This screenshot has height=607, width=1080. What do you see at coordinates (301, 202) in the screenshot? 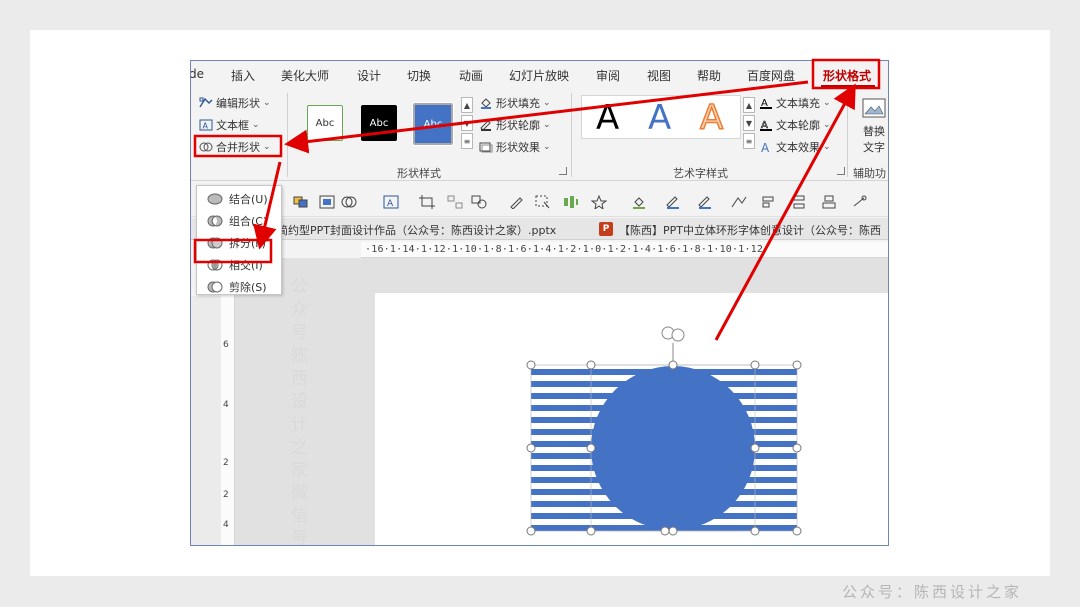
I see `arrange-icon` at bounding box center [301, 202].